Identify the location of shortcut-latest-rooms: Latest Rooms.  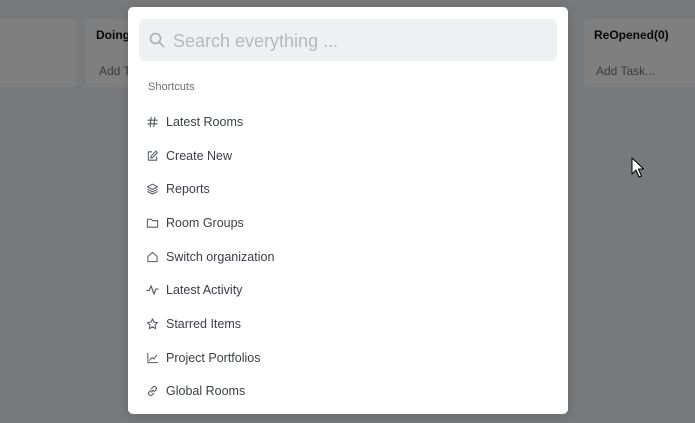
(348, 122).